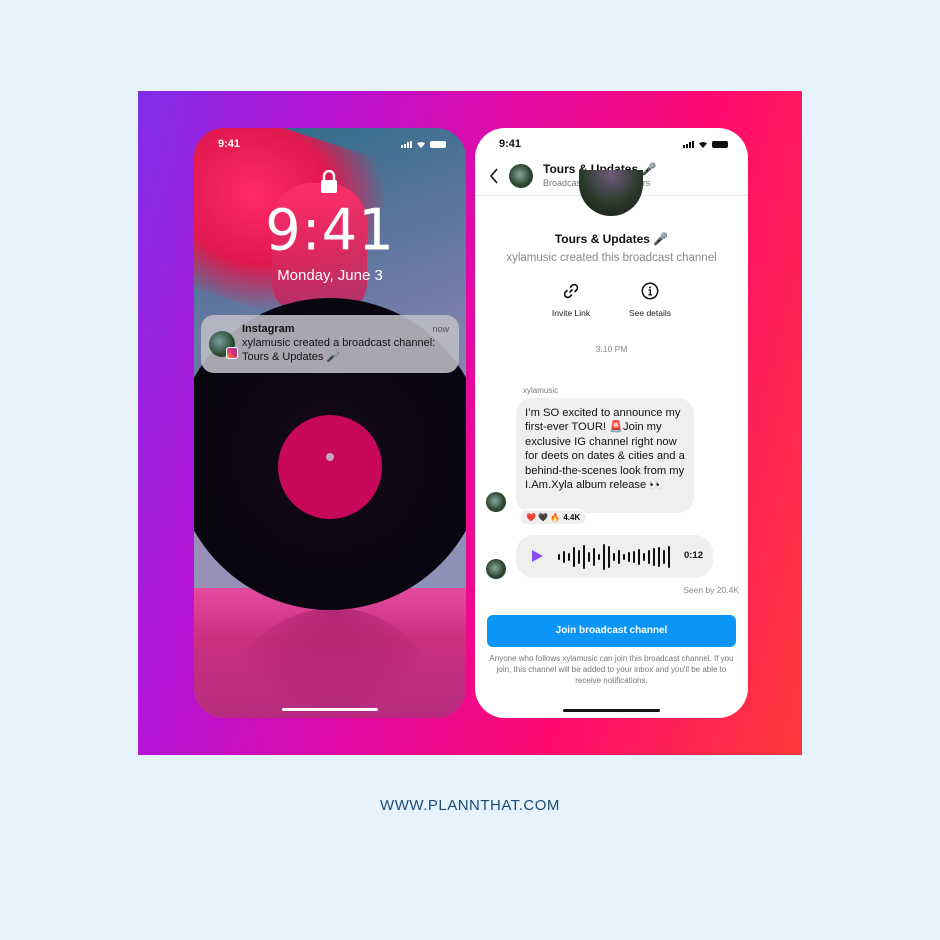 The width and height of the screenshot is (940, 940). What do you see at coordinates (329, 181) in the screenshot?
I see `lock-icon` at bounding box center [329, 181].